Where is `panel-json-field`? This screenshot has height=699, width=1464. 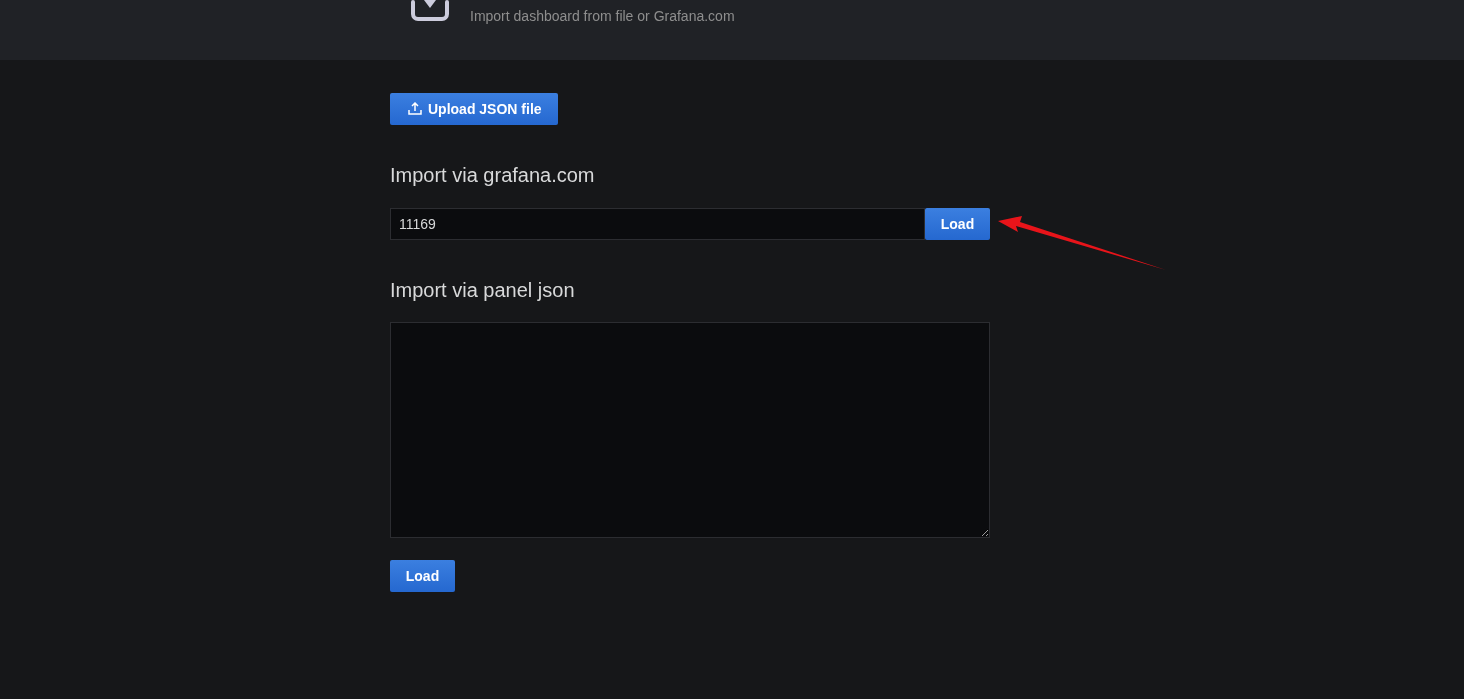 panel-json-field is located at coordinates (690, 430).